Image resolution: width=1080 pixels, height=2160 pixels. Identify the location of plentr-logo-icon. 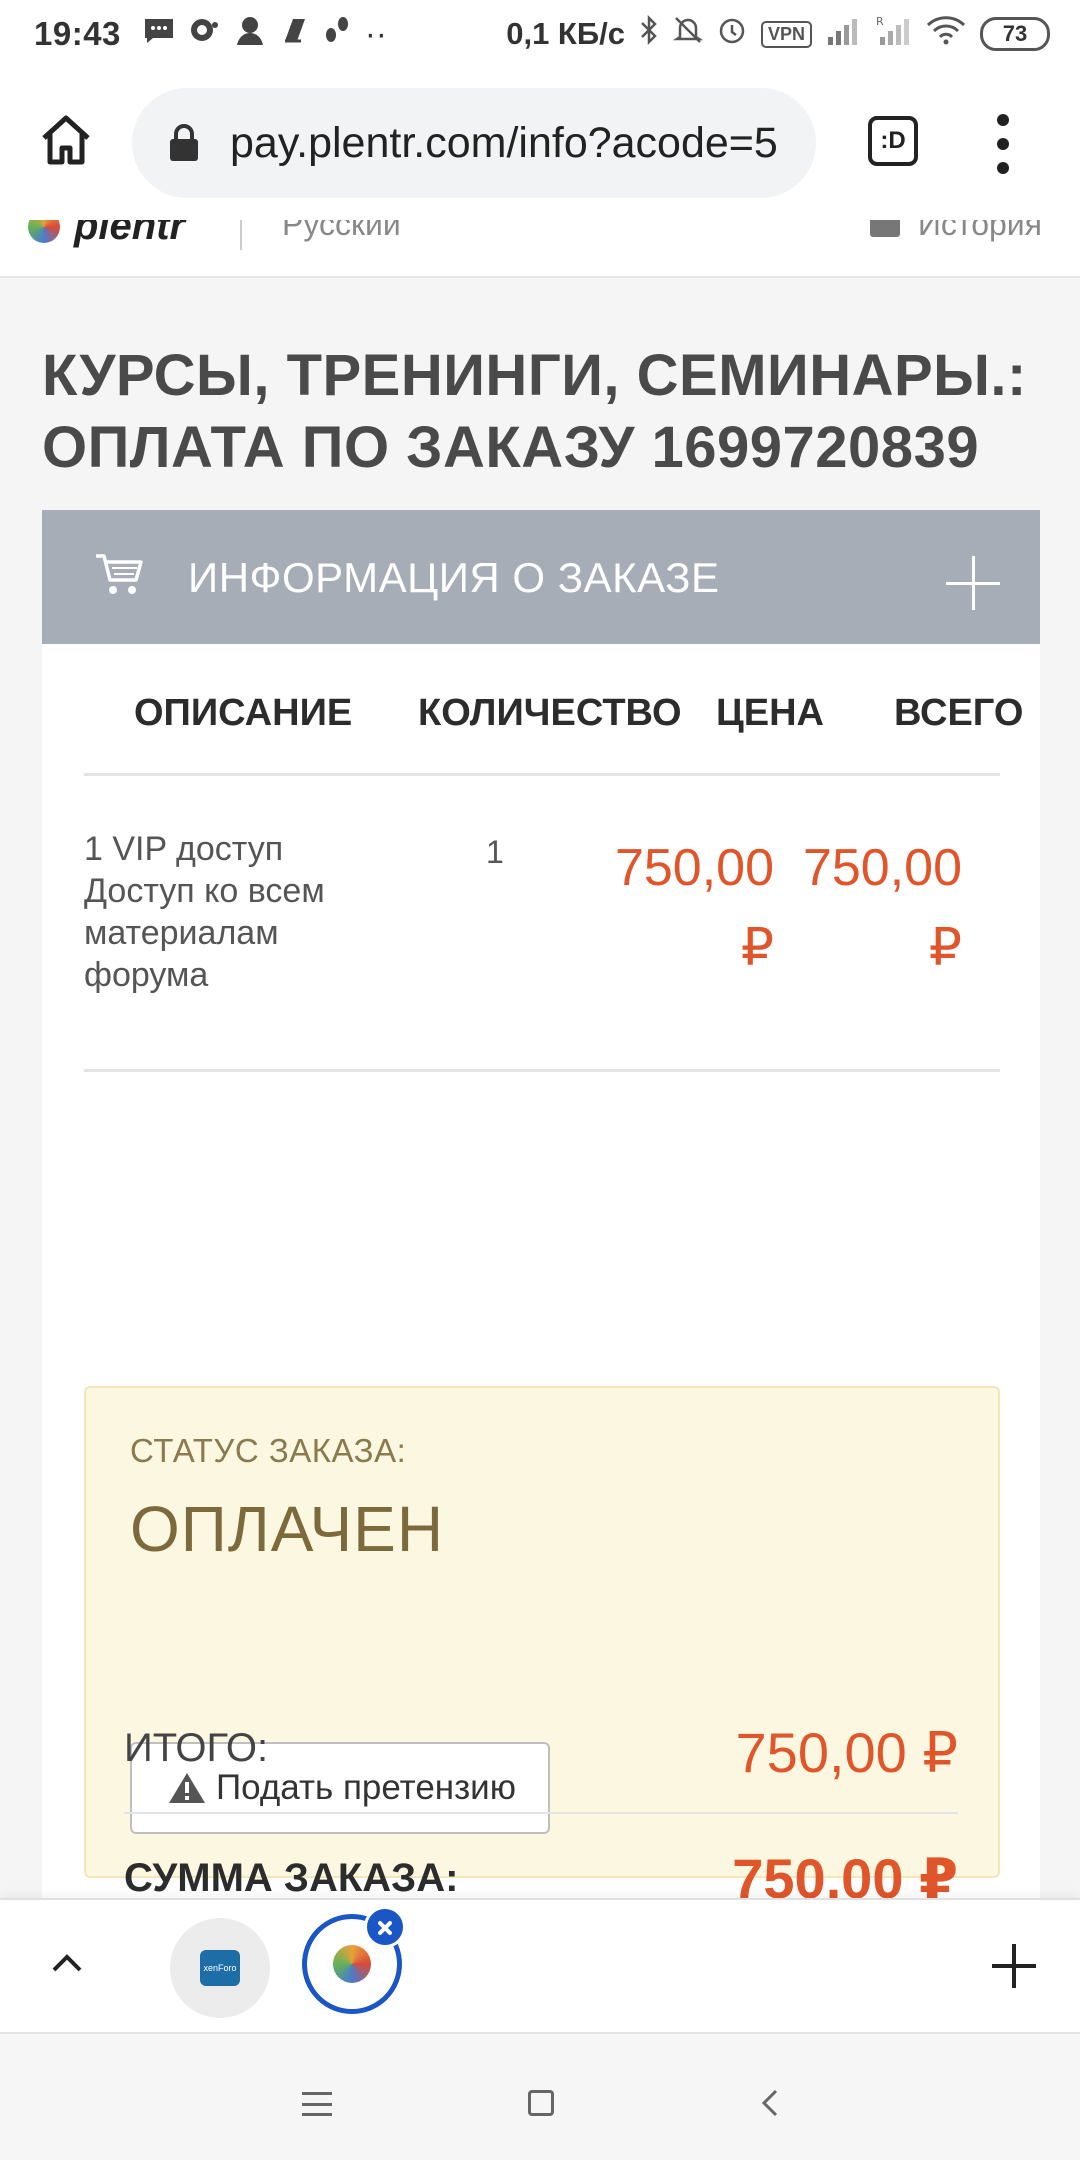
(44, 231).